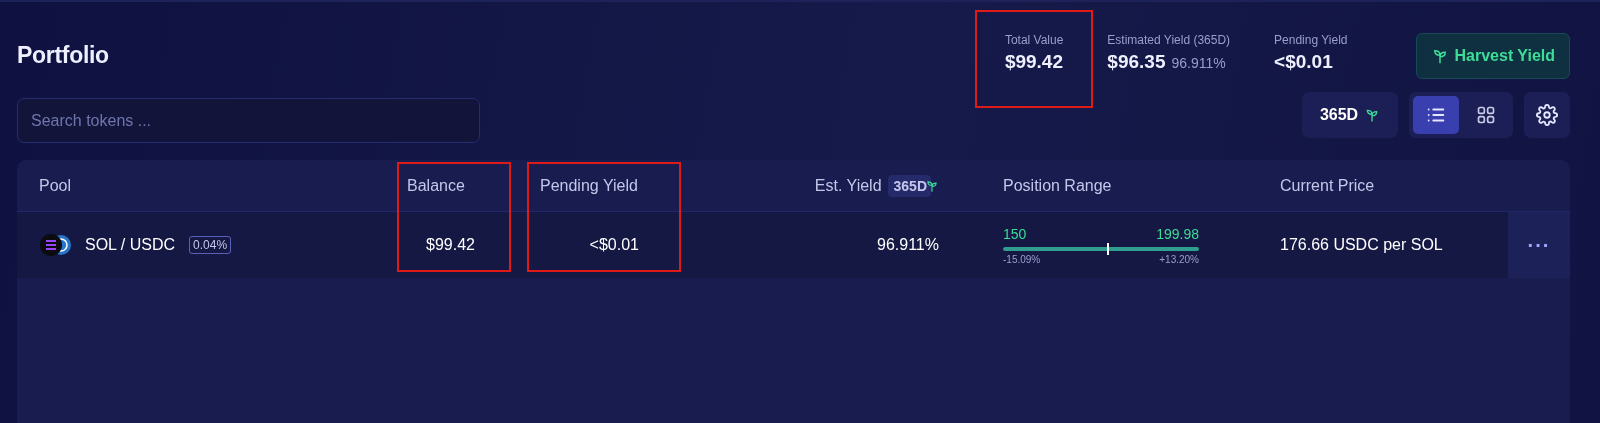 Image resolution: width=1600 pixels, height=423 pixels. What do you see at coordinates (130, 245) in the screenshot?
I see `pool-name: SOL / USDC` at bounding box center [130, 245].